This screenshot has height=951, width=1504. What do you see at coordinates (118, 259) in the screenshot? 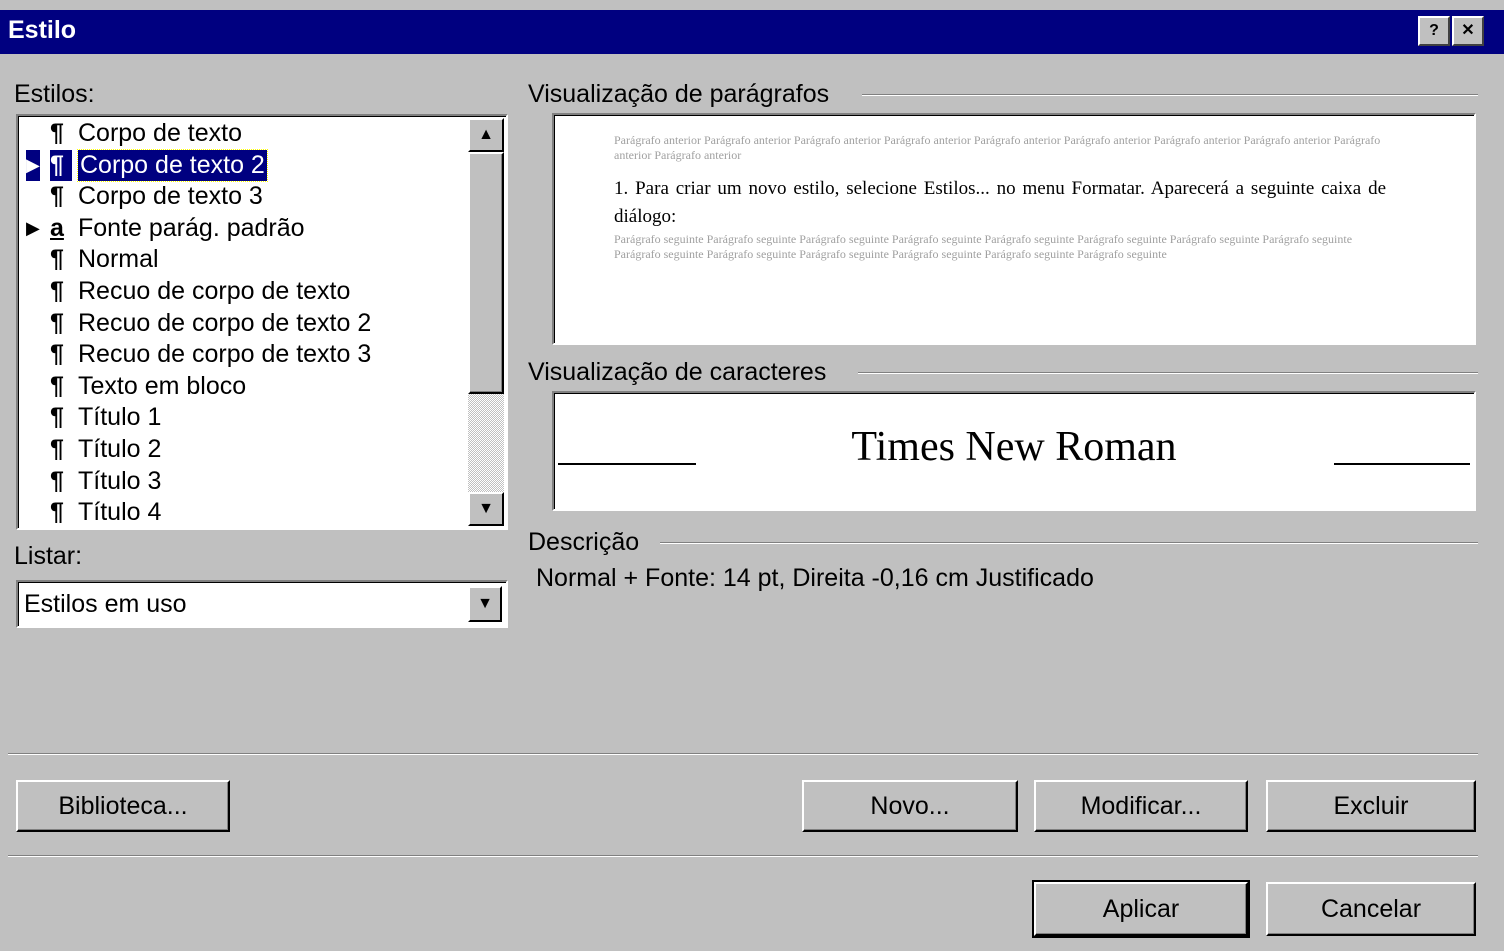
I see `style-list-item-label: Normal` at bounding box center [118, 259].